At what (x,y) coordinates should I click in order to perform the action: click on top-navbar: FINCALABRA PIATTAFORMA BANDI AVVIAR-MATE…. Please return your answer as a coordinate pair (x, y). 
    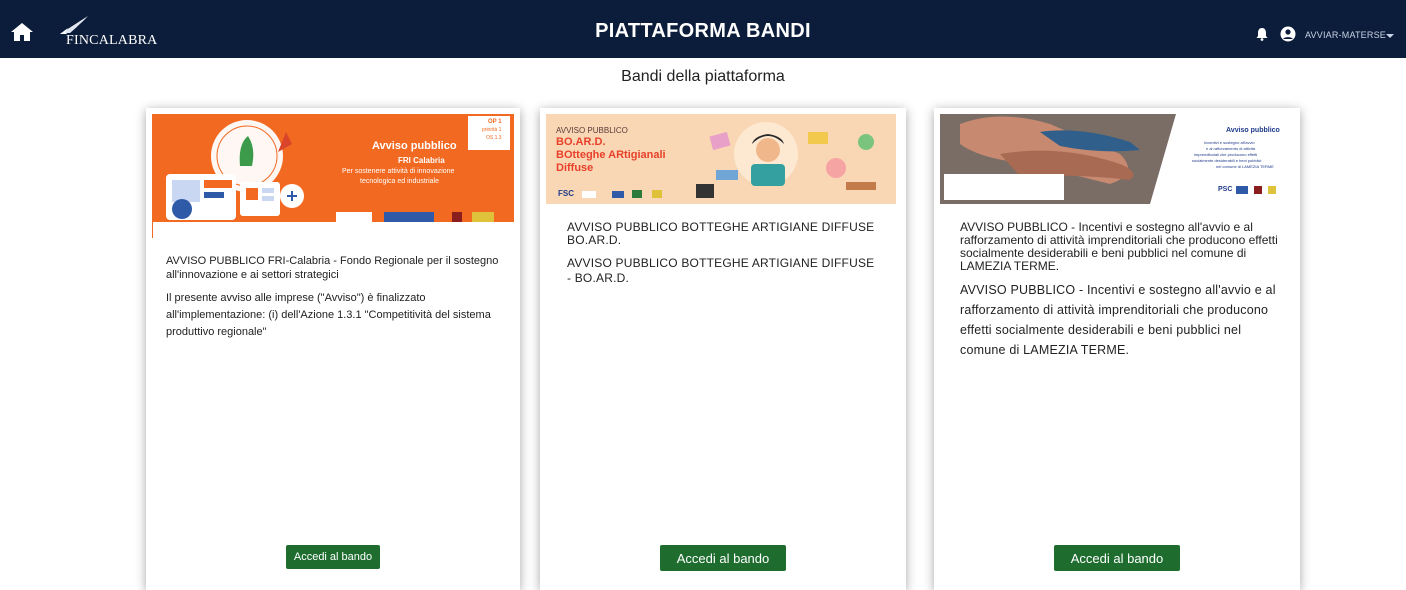
    Looking at the image, I should click on (703, 29).